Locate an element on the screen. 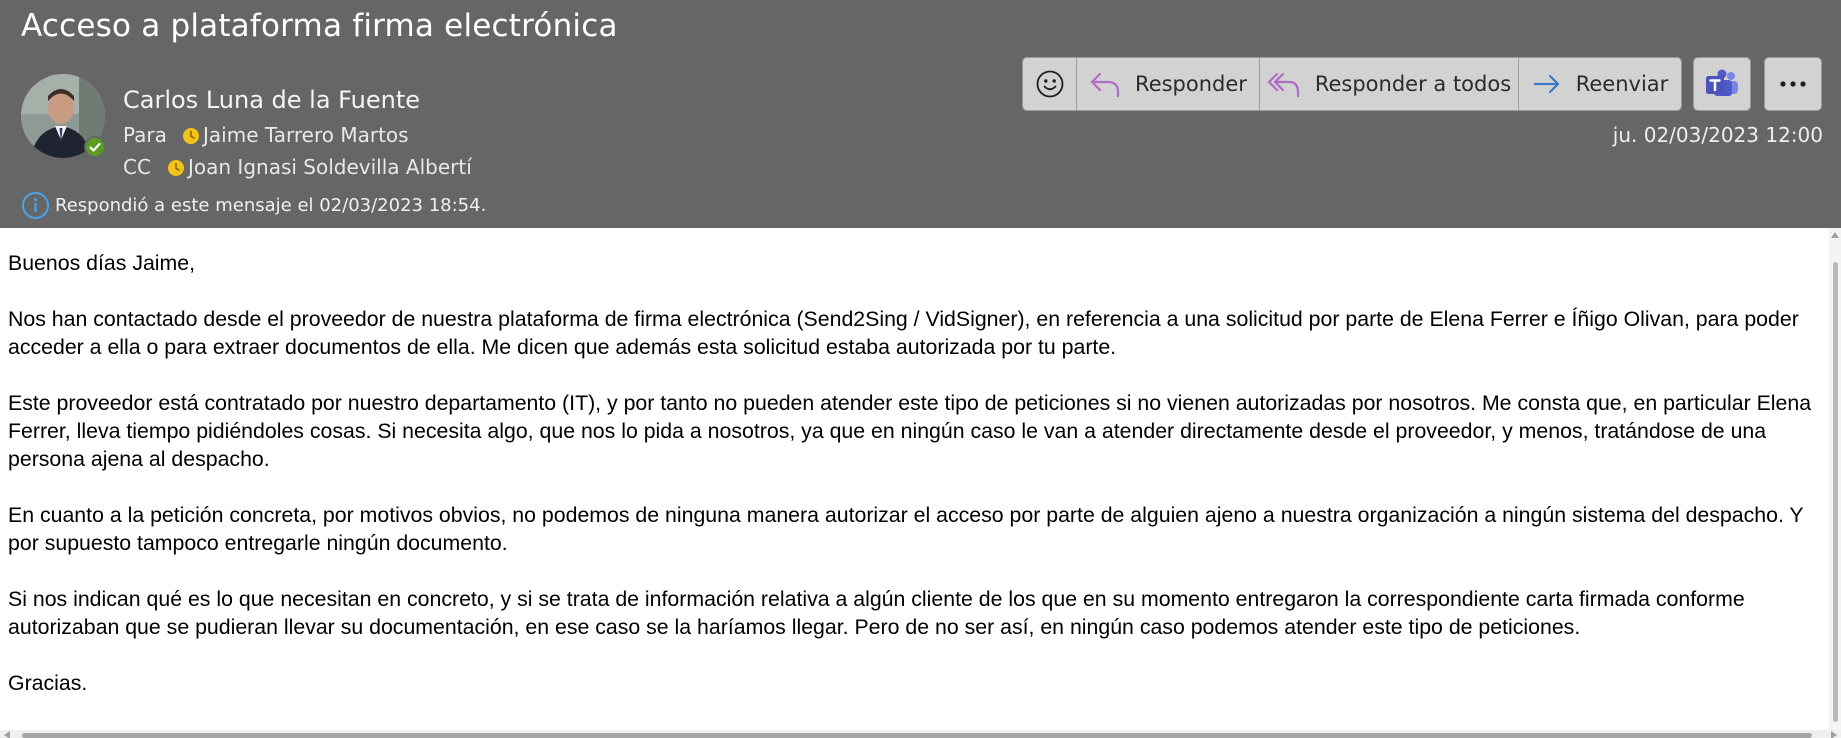 The width and height of the screenshot is (1841, 738). body-closing: Gracias. is located at coordinates (48, 683).